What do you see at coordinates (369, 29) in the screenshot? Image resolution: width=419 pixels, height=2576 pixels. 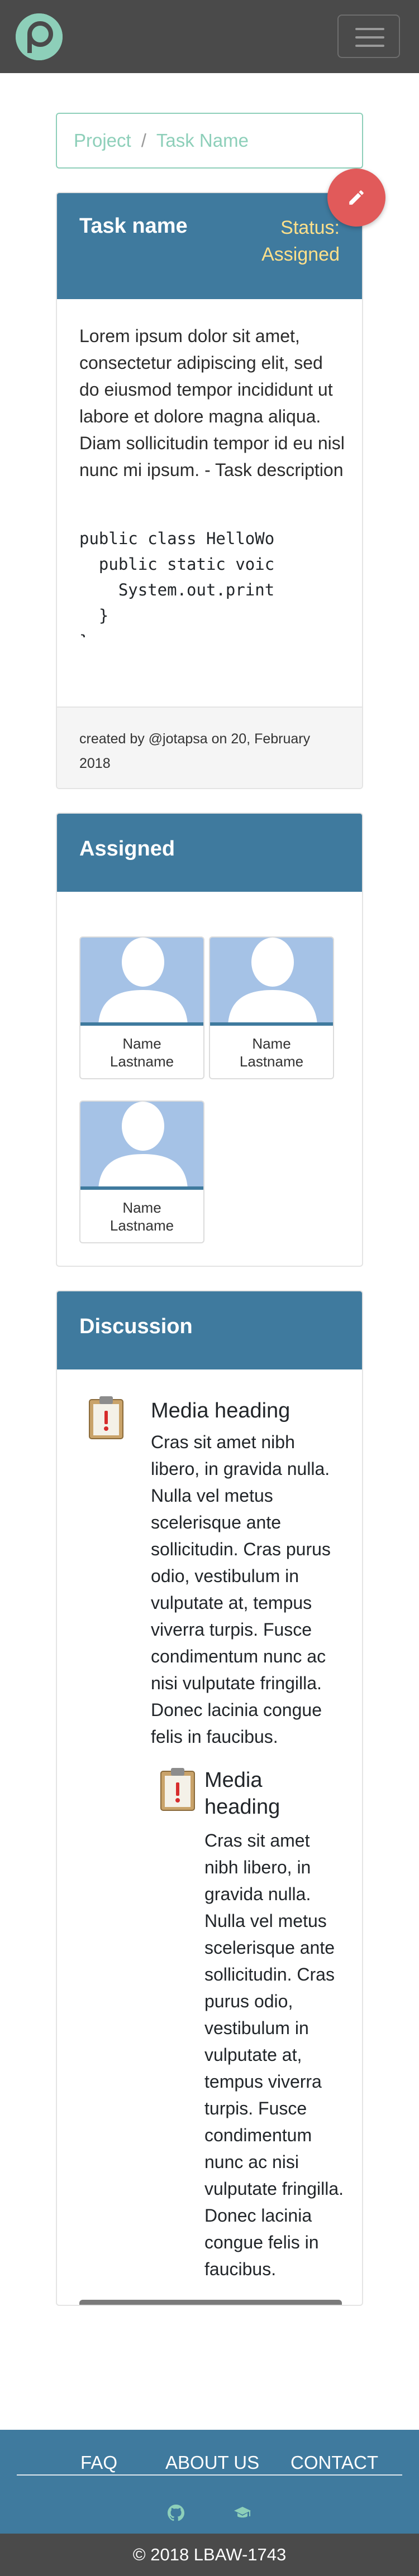 I see `hamburger-icon` at bounding box center [369, 29].